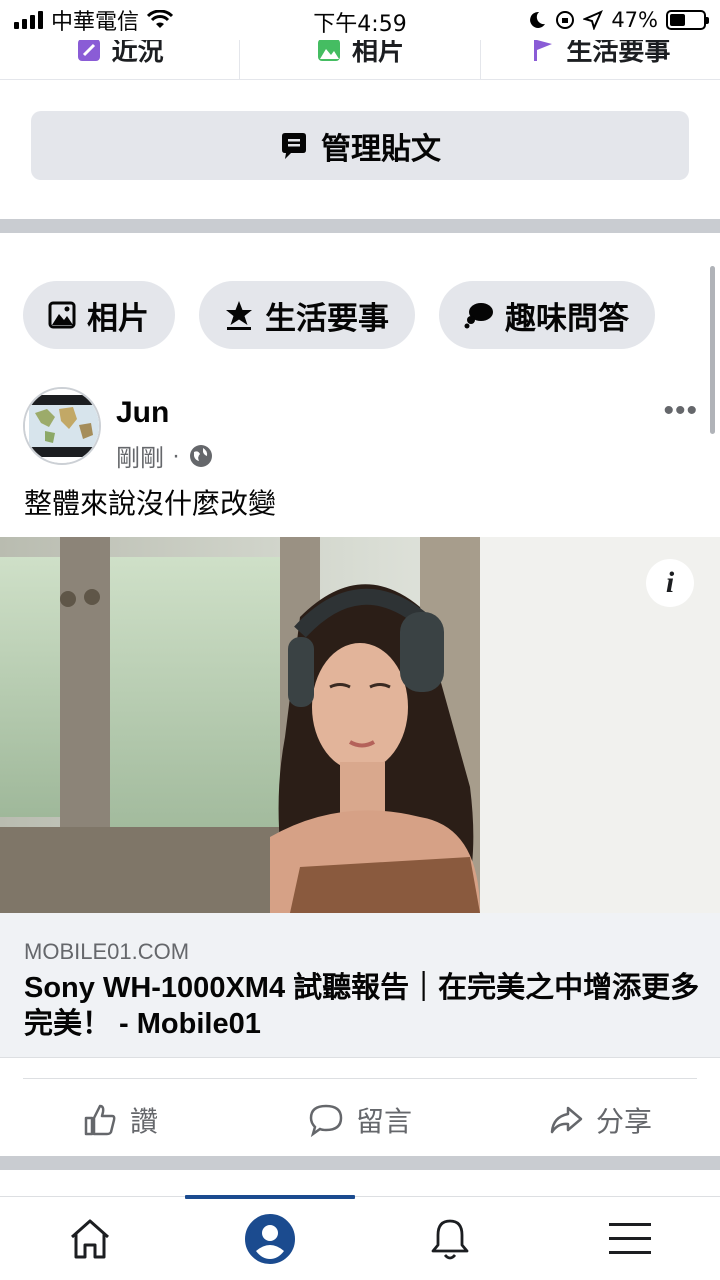  Describe the element at coordinates (383, 1121) in the screenshot. I see `comment-label: 留言` at that location.